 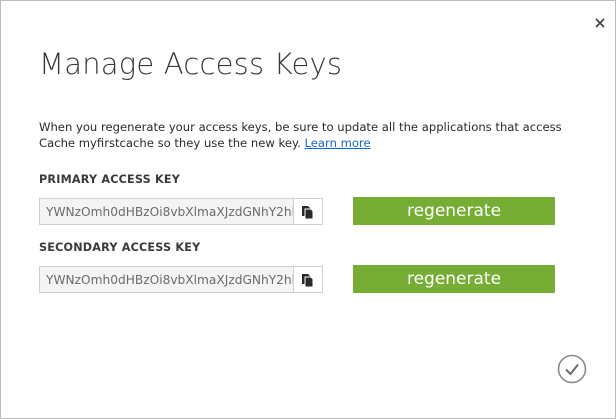 I want to click on secondary-key-input, so click(x=167, y=279).